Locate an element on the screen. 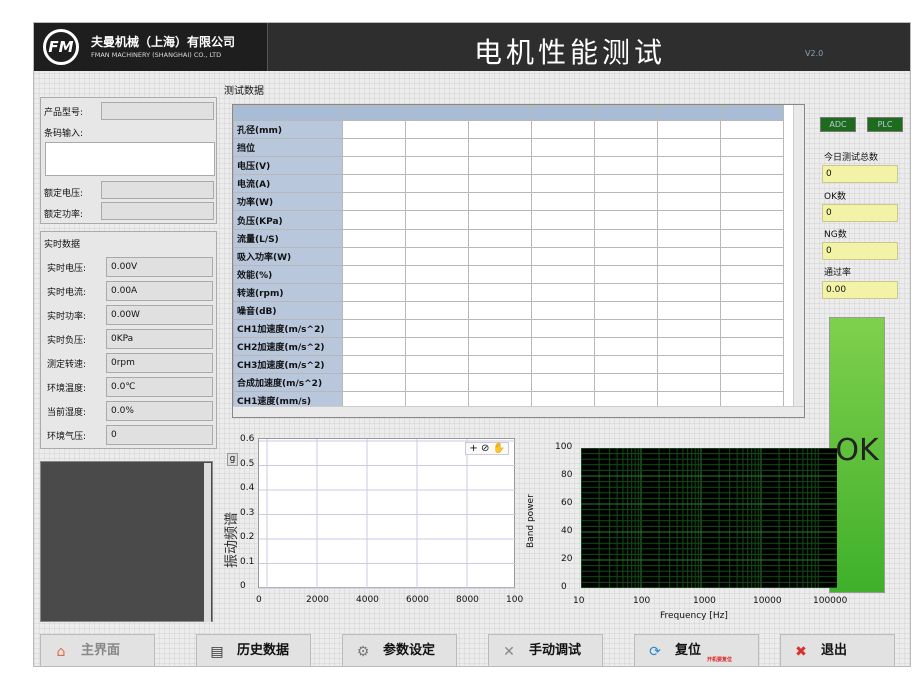 This screenshot has height=698, width=920. history-button: ▤ 历史数据 is located at coordinates (253, 650).